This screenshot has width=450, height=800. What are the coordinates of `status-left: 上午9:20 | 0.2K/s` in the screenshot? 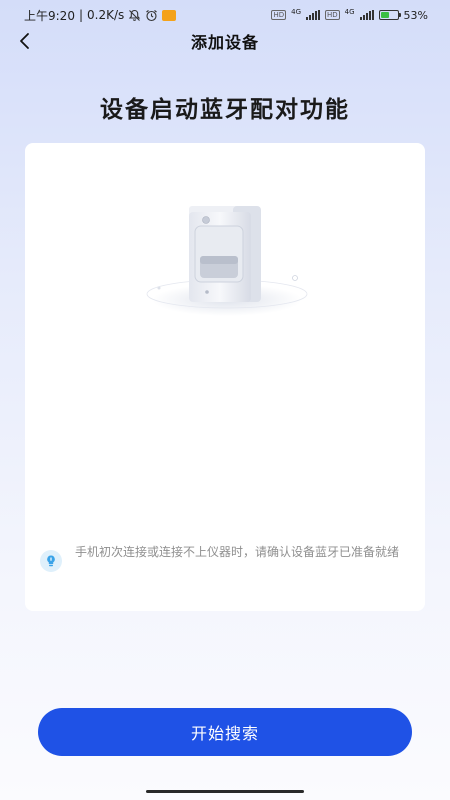 It's located at (100, 15).